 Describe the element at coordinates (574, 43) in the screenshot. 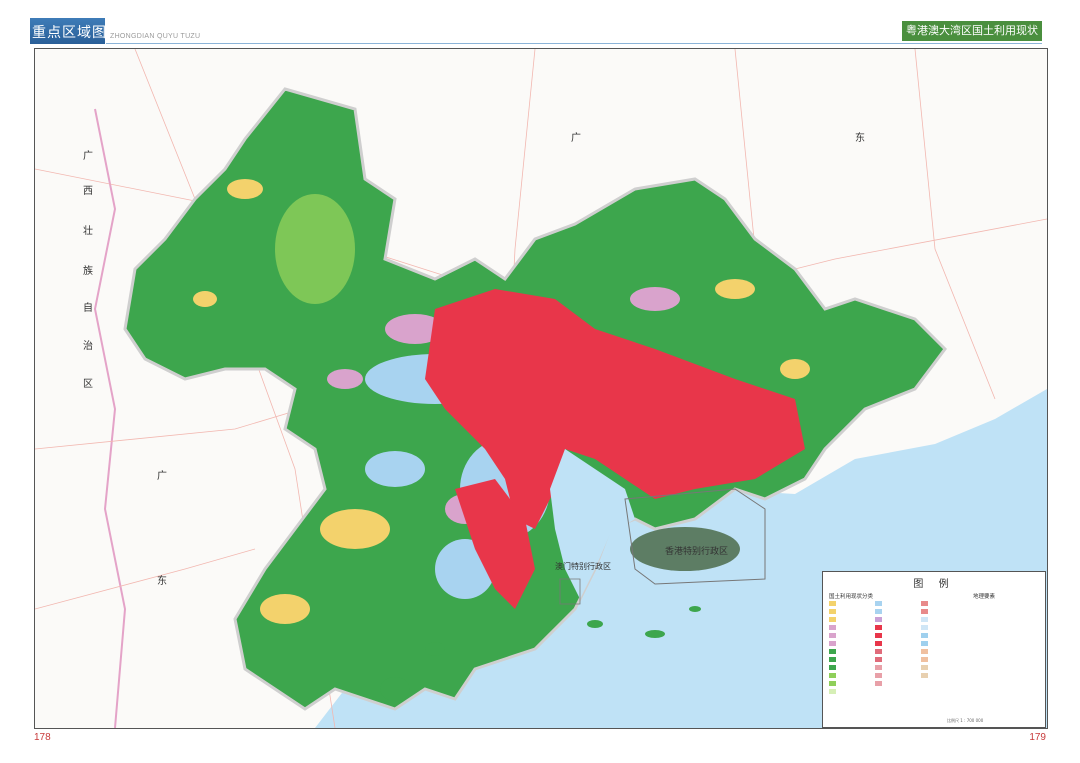

I see `header-rule` at that location.